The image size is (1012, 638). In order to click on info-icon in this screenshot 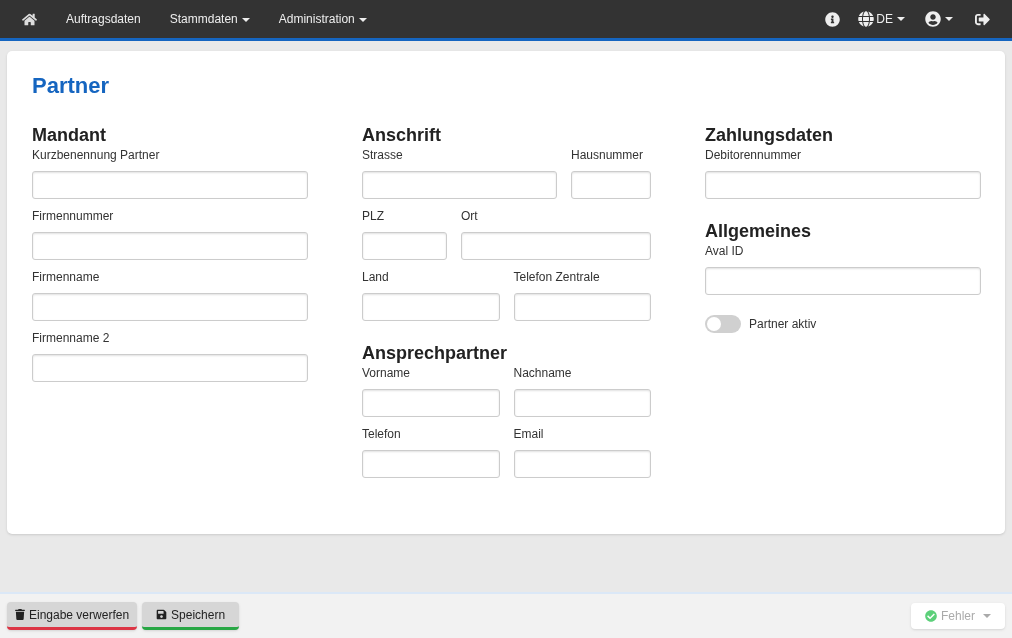, I will do `click(833, 19)`.